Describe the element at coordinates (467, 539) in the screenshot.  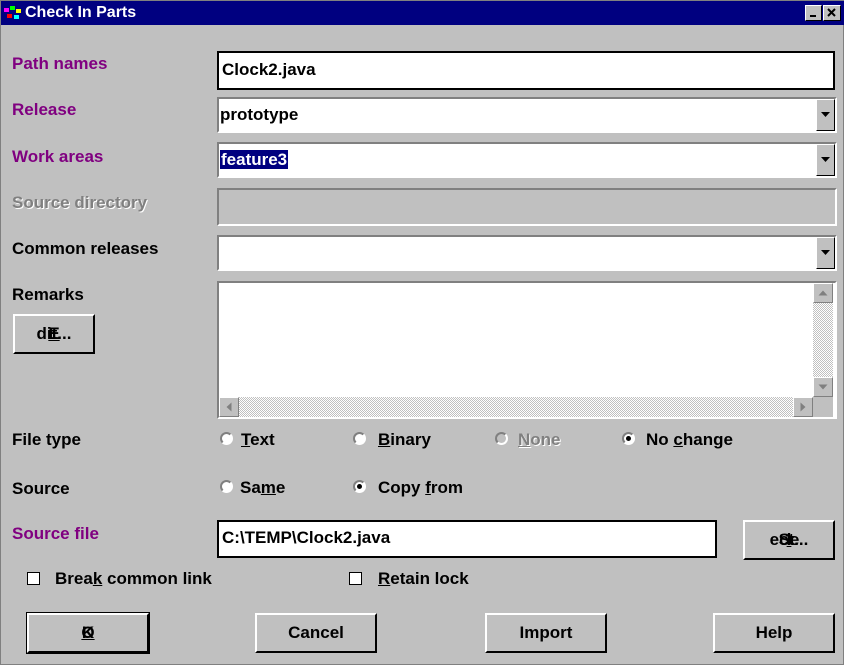
I see `source-file-input: C:\TEMP\Clock2.java` at that location.